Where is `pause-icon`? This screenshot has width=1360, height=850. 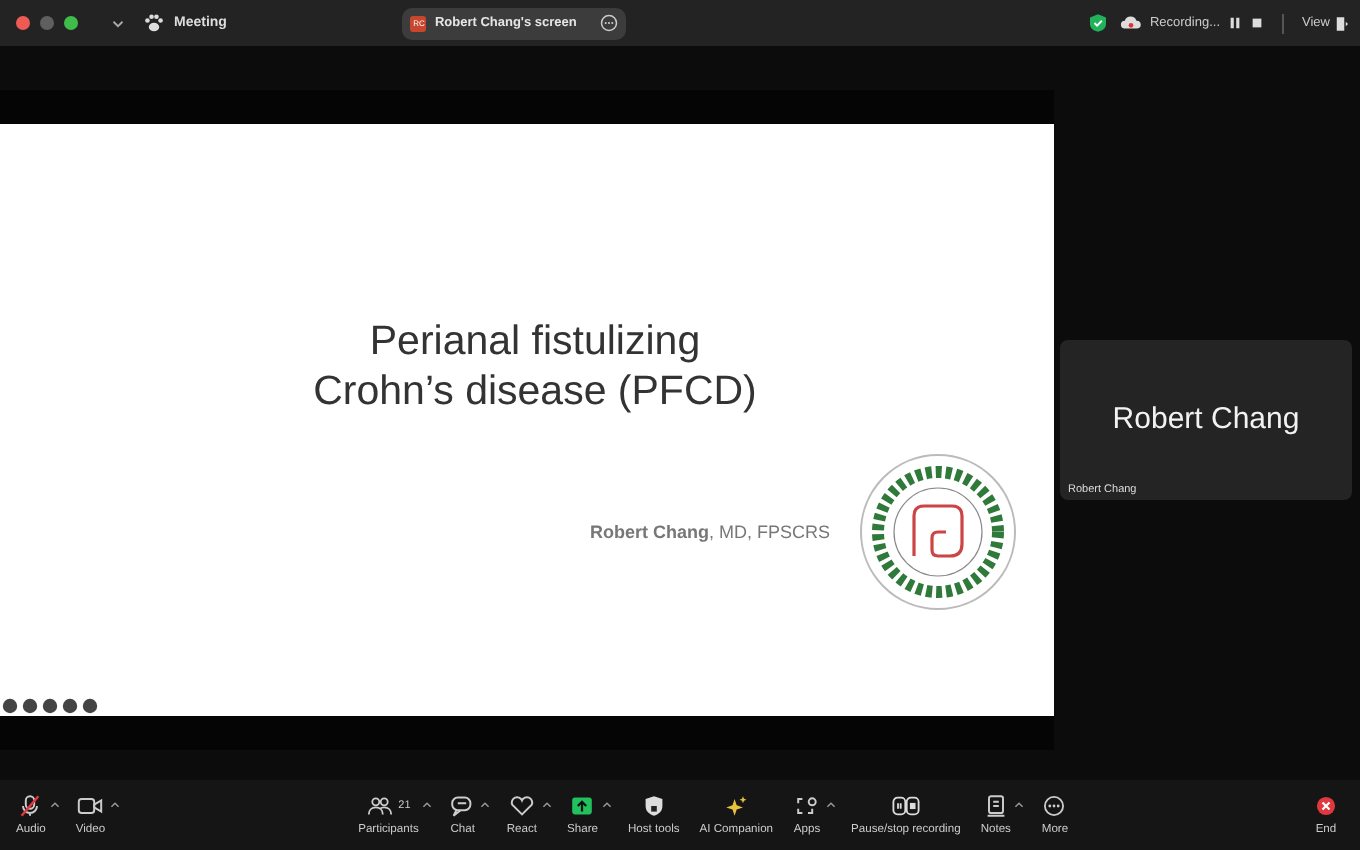 pause-icon is located at coordinates (1235, 23).